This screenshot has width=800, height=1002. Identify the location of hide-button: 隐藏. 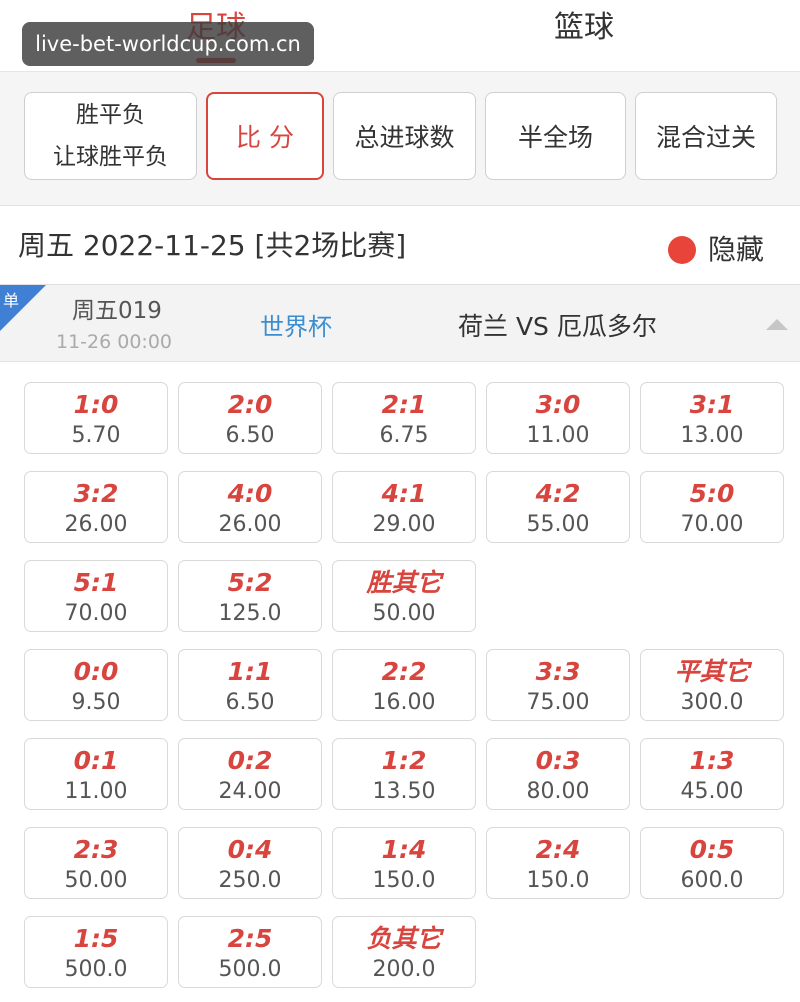
(736, 248).